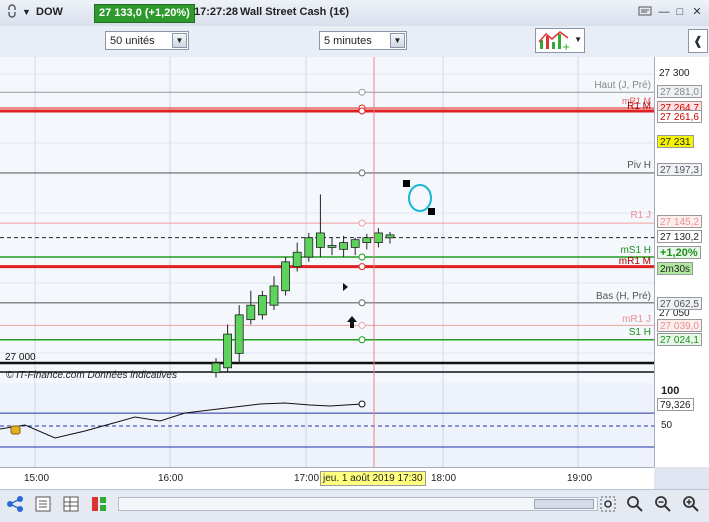 Image resolution: width=709 pixels, height=522 pixels. Describe the element at coordinates (691, 505) in the screenshot. I see `zoom-in-icon` at that location.